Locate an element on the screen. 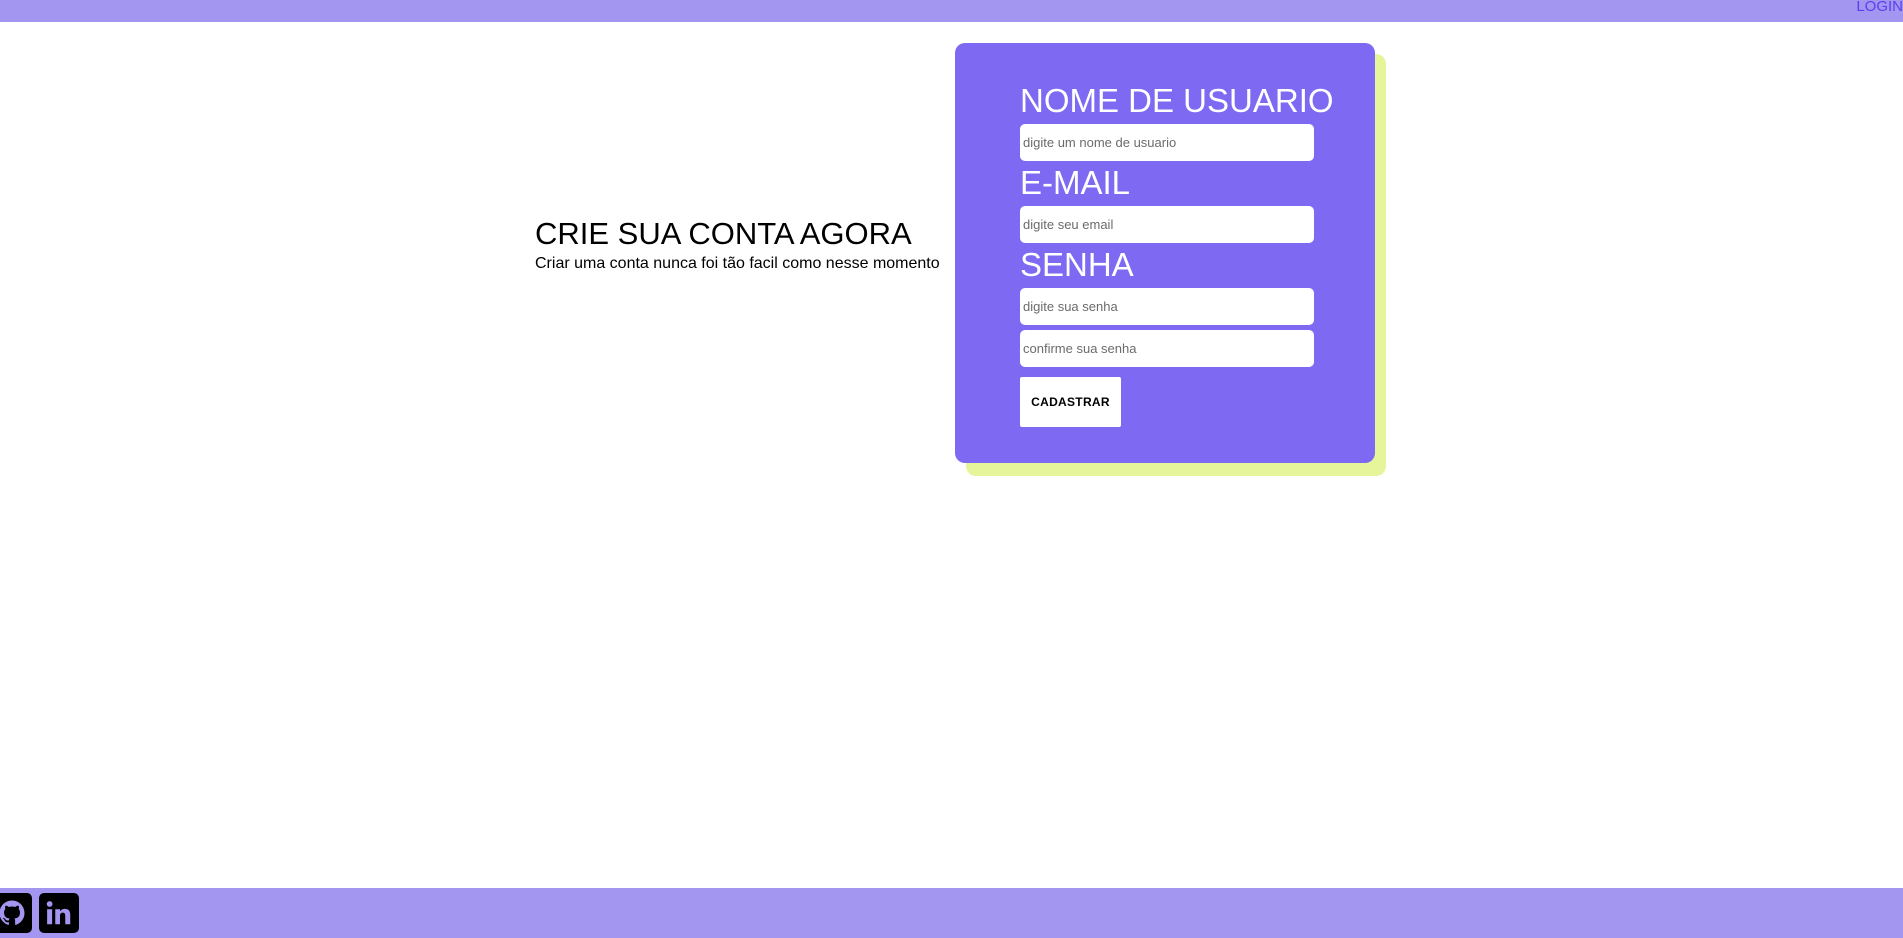  github-link is located at coordinates (16, 913).